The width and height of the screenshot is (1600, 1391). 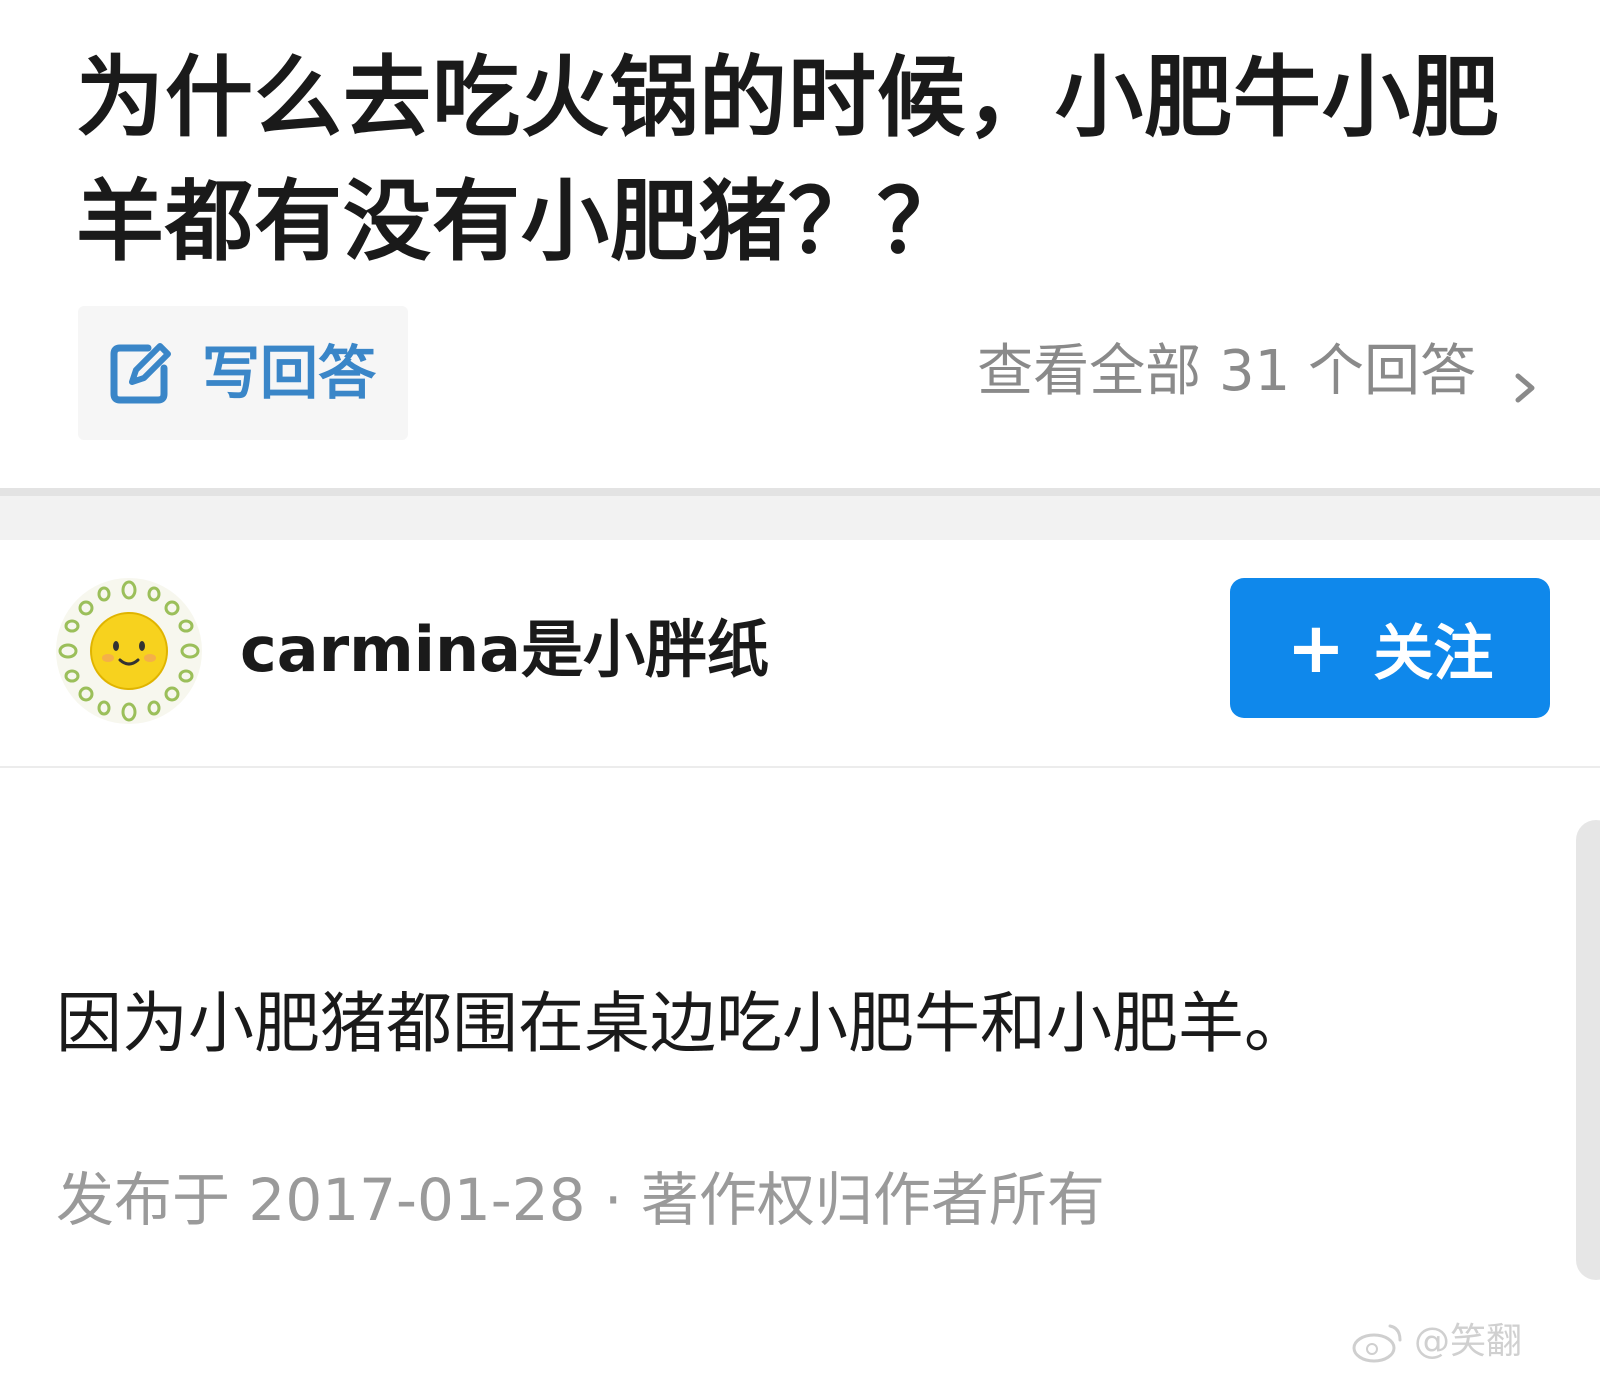 What do you see at coordinates (1588, 1050) in the screenshot?
I see `scroll-handle` at bounding box center [1588, 1050].